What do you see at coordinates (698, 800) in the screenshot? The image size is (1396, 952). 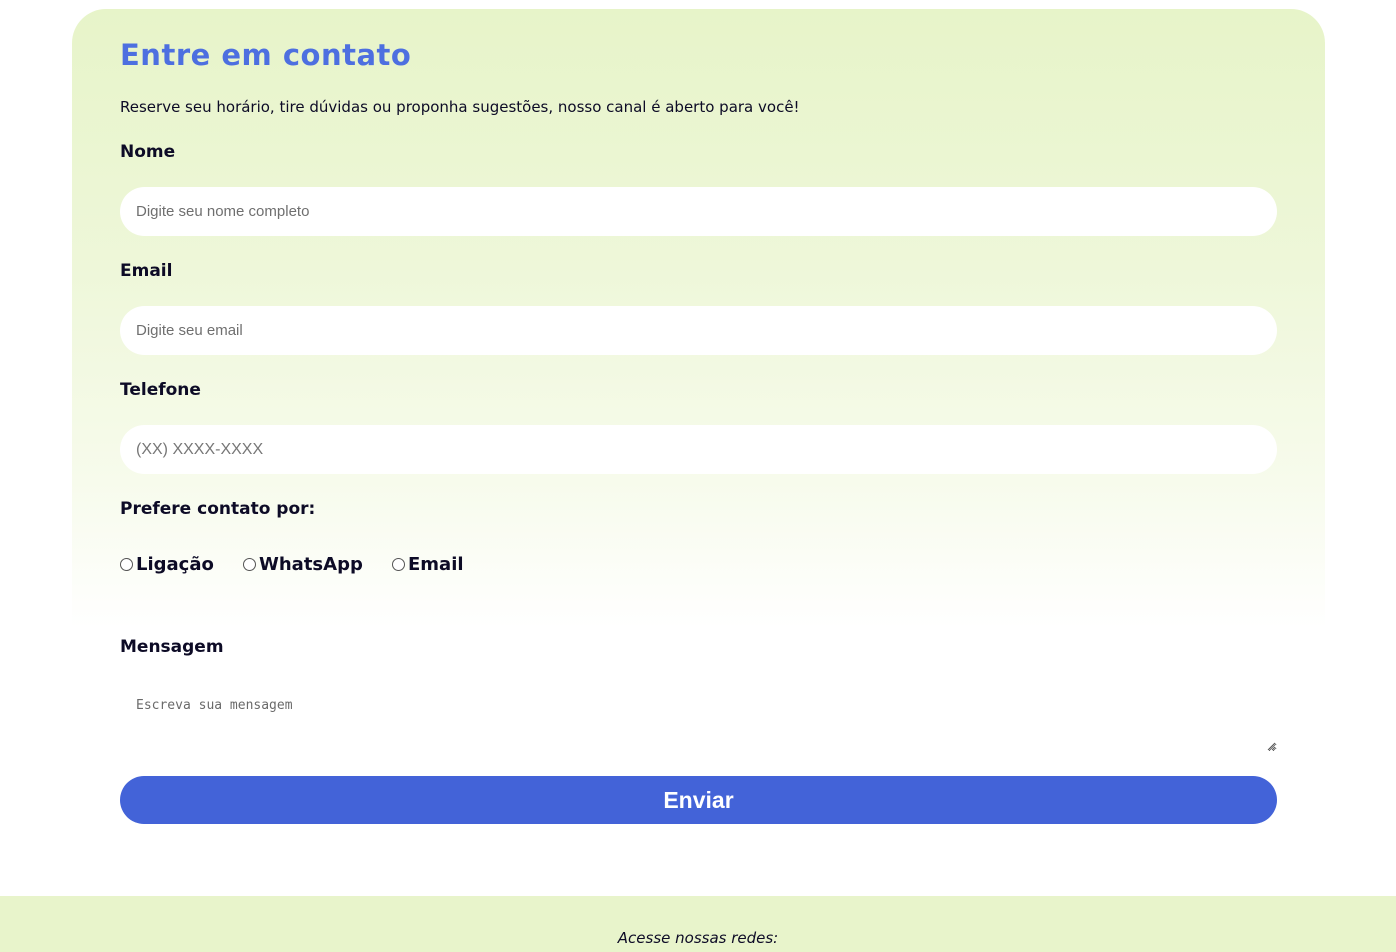 I see `submit-button: Enviar` at bounding box center [698, 800].